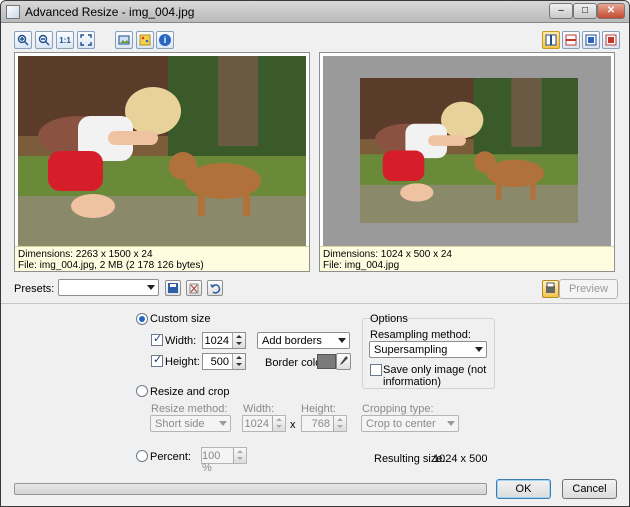  I want to click on crop-height-input: 768, so click(324, 423).